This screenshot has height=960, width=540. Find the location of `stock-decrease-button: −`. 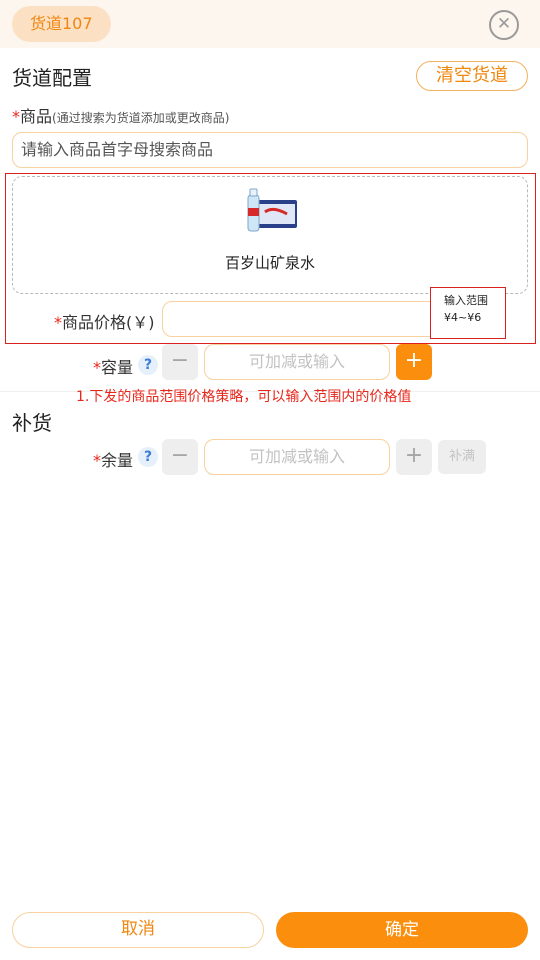

stock-decrease-button: − is located at coordinates (180, 457).